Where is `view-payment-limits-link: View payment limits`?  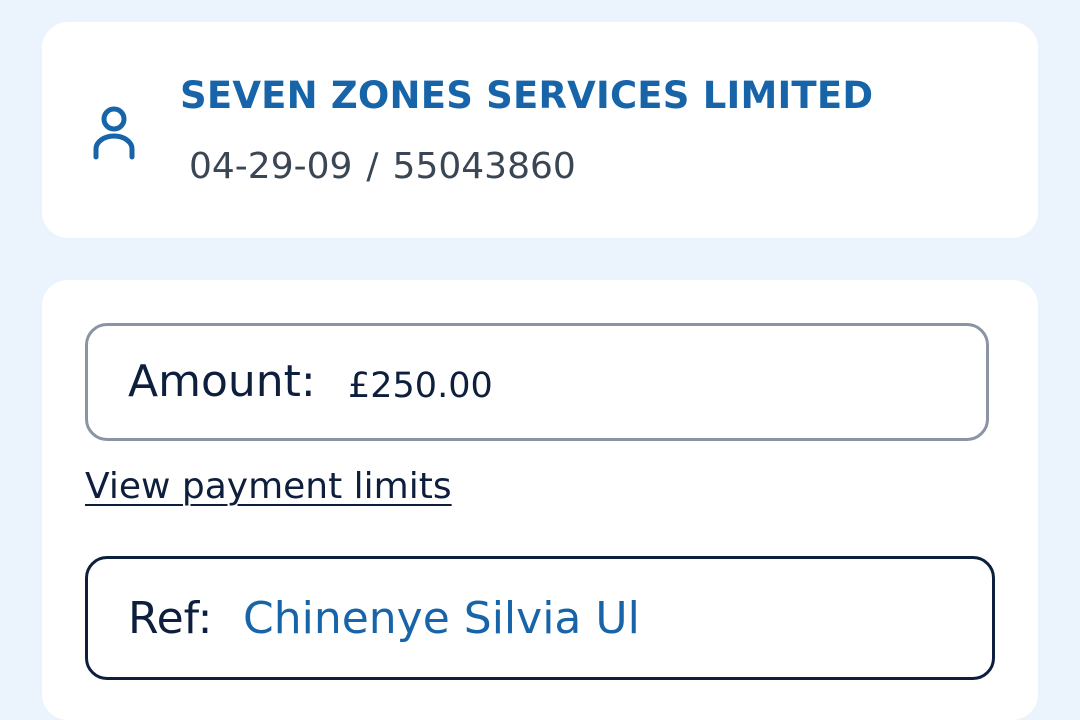
view-payment-limits-link: View payment limits is located at coordinates (268, 486).